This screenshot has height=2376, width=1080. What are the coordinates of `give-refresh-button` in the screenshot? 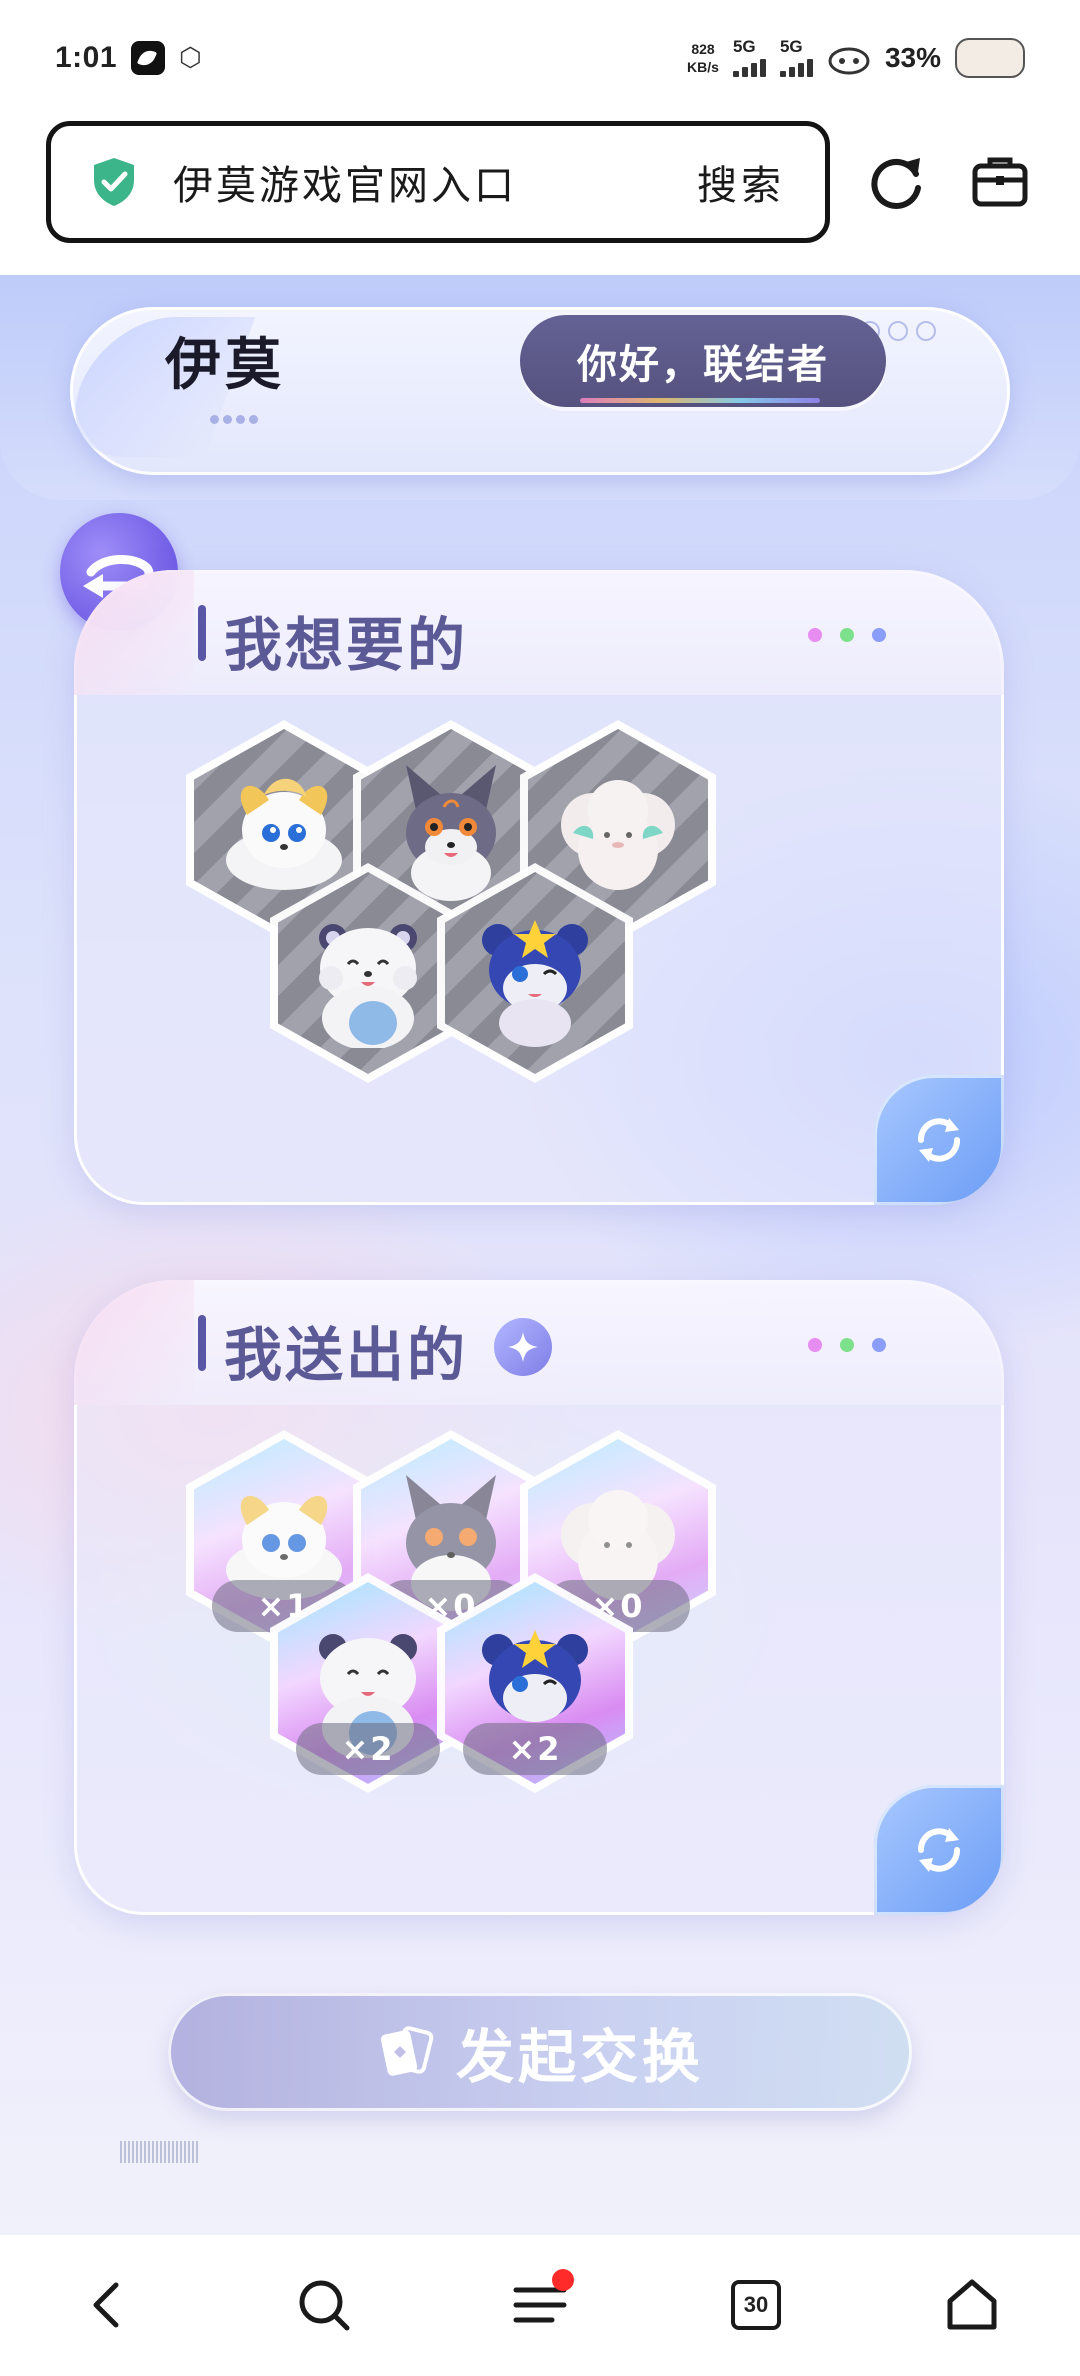 It's located at (939, 1850).